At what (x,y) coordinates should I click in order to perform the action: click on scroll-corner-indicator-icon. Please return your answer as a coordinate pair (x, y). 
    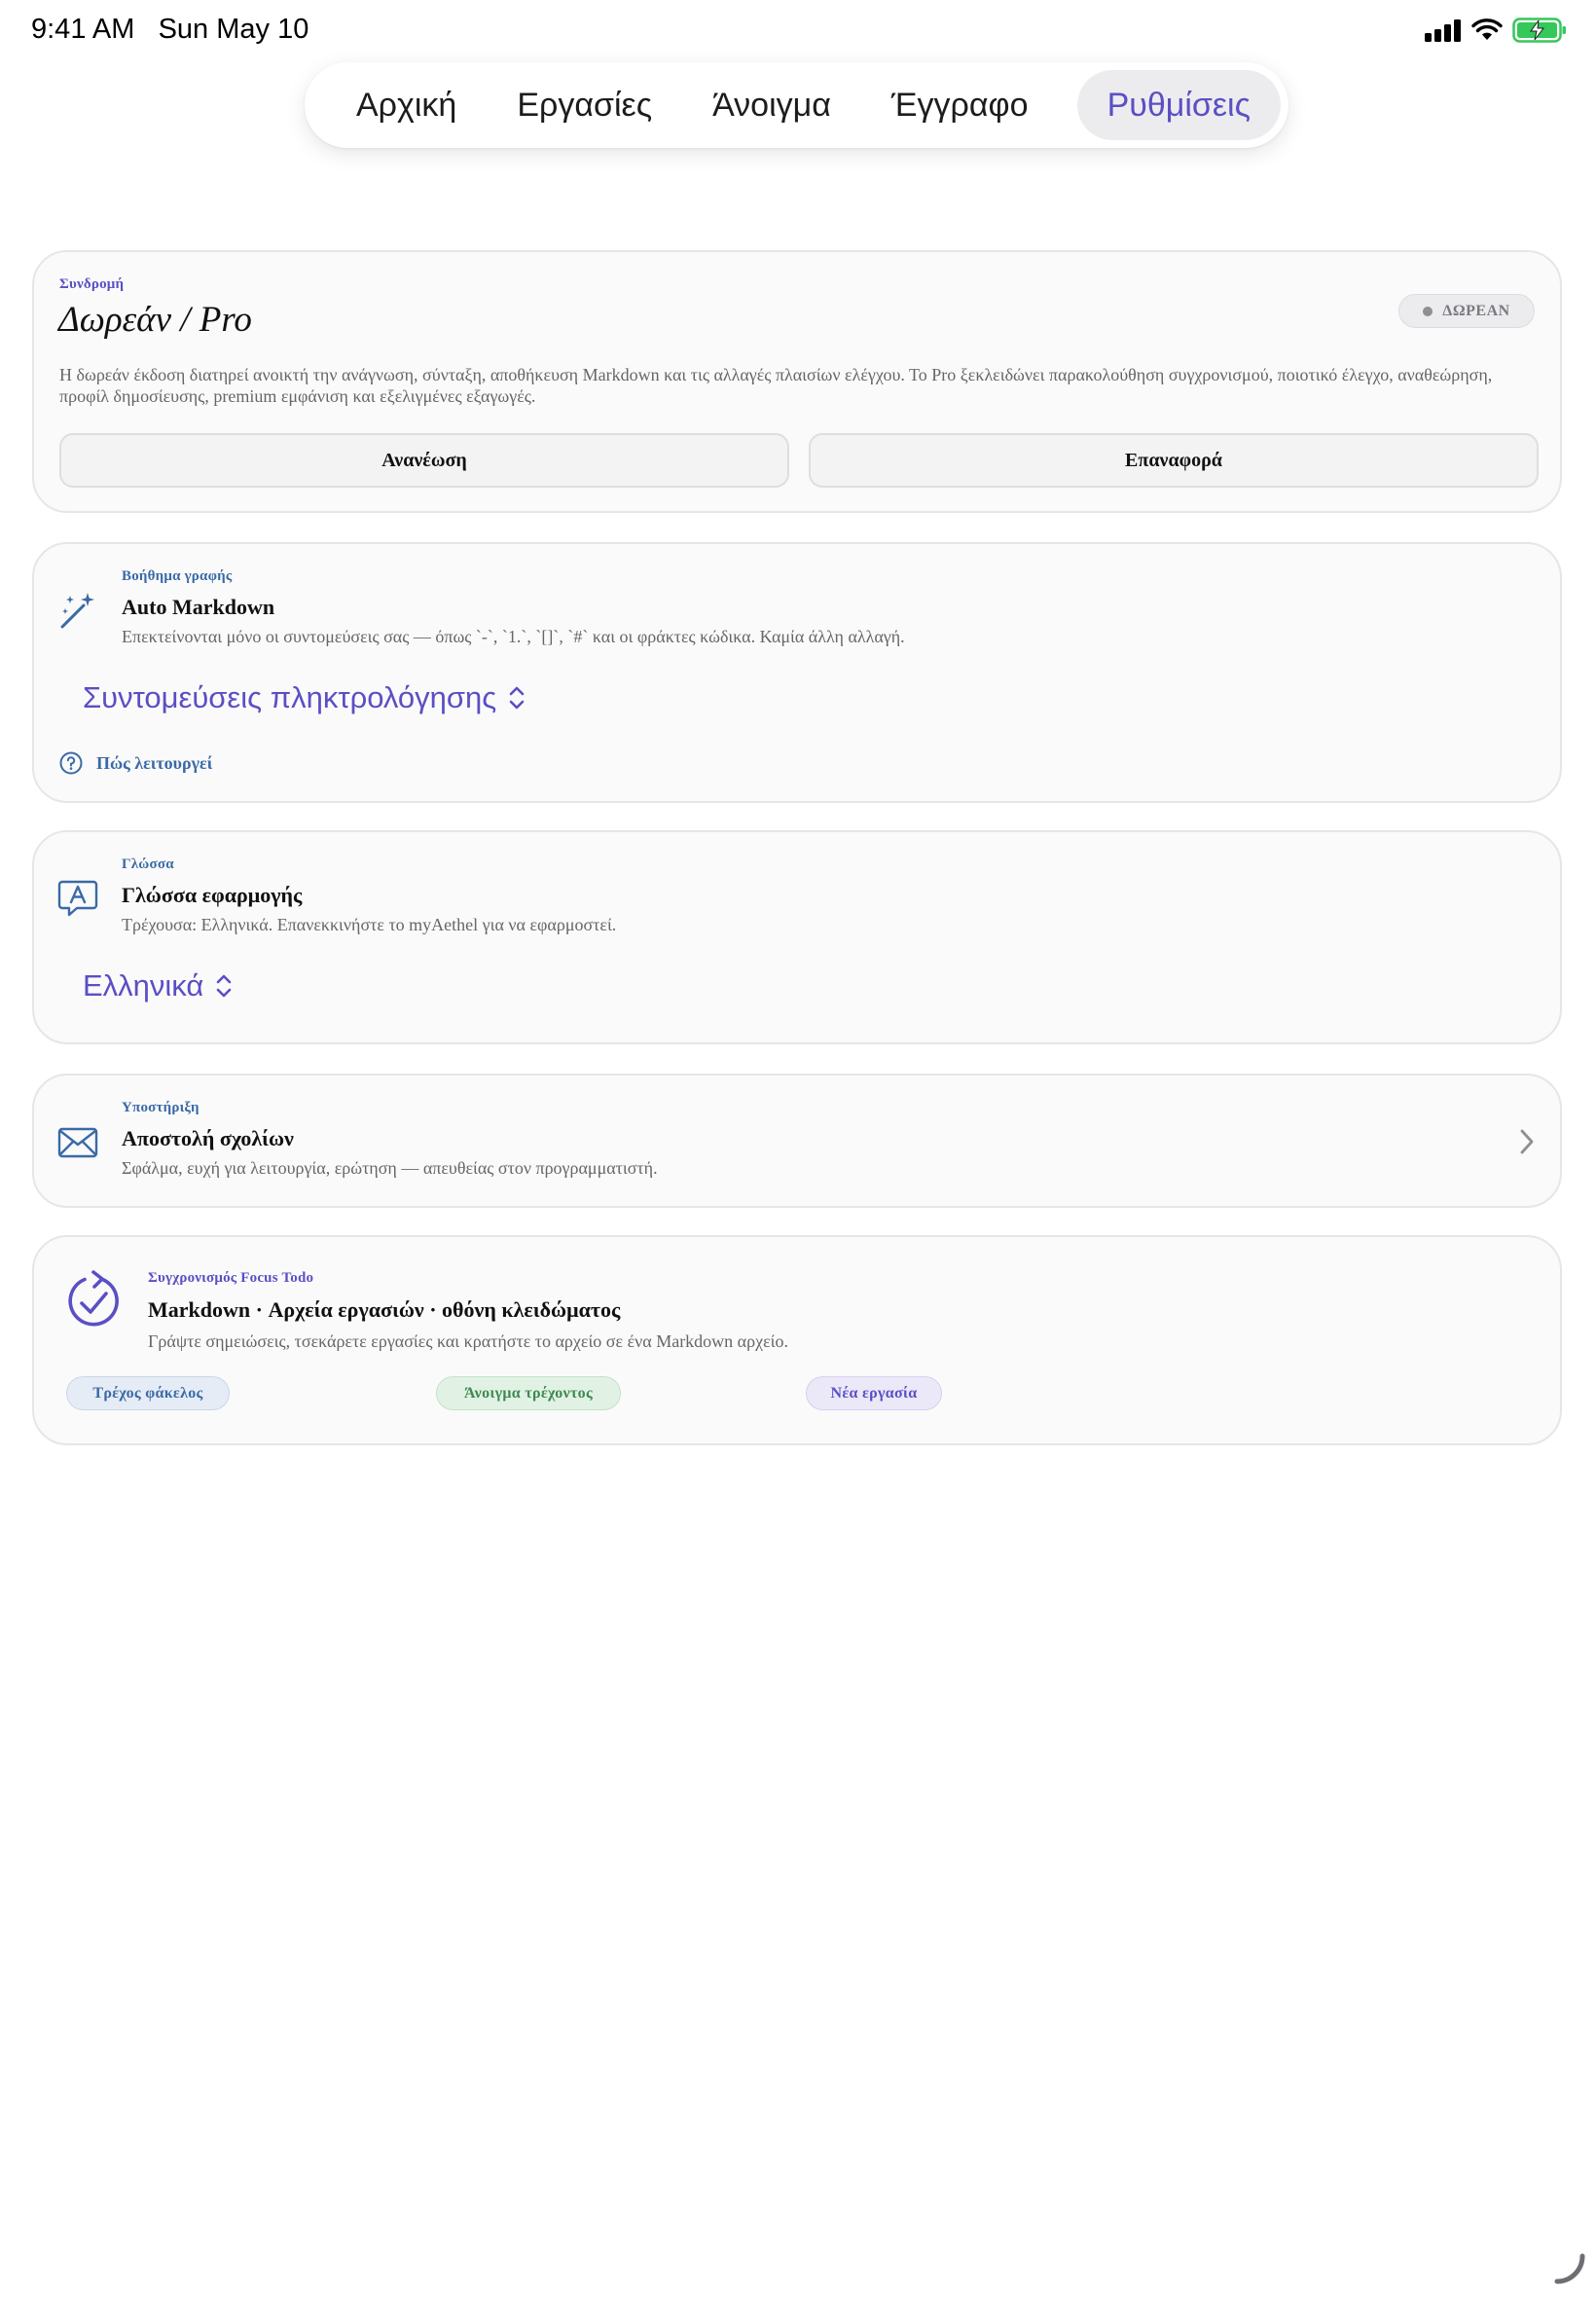
    Looking at the image, I should click on (1570, 2268).